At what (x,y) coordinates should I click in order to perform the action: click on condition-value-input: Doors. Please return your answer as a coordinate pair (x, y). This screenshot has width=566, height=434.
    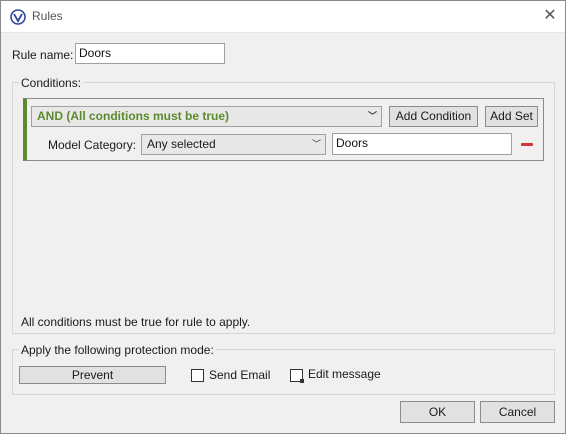
    Looking at the image, I should click on (422, 144).